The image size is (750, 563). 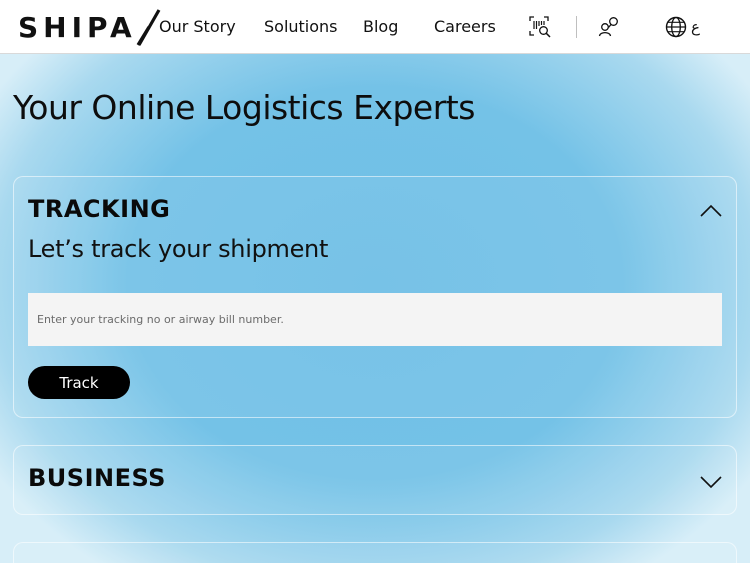 What do you see at coordinates (375, 552) in the screenshot?
I see `next-panel-partial` at bounding box center [375, 552].